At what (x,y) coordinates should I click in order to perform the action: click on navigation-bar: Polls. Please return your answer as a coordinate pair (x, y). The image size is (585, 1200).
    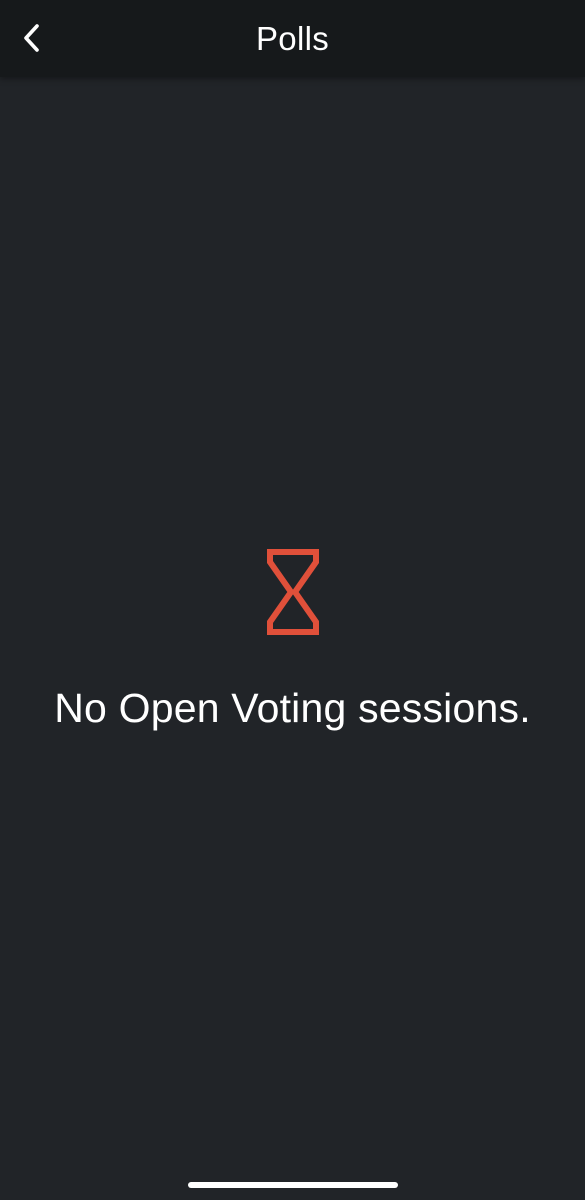
    Looking at the image, I should click on (292, 38).